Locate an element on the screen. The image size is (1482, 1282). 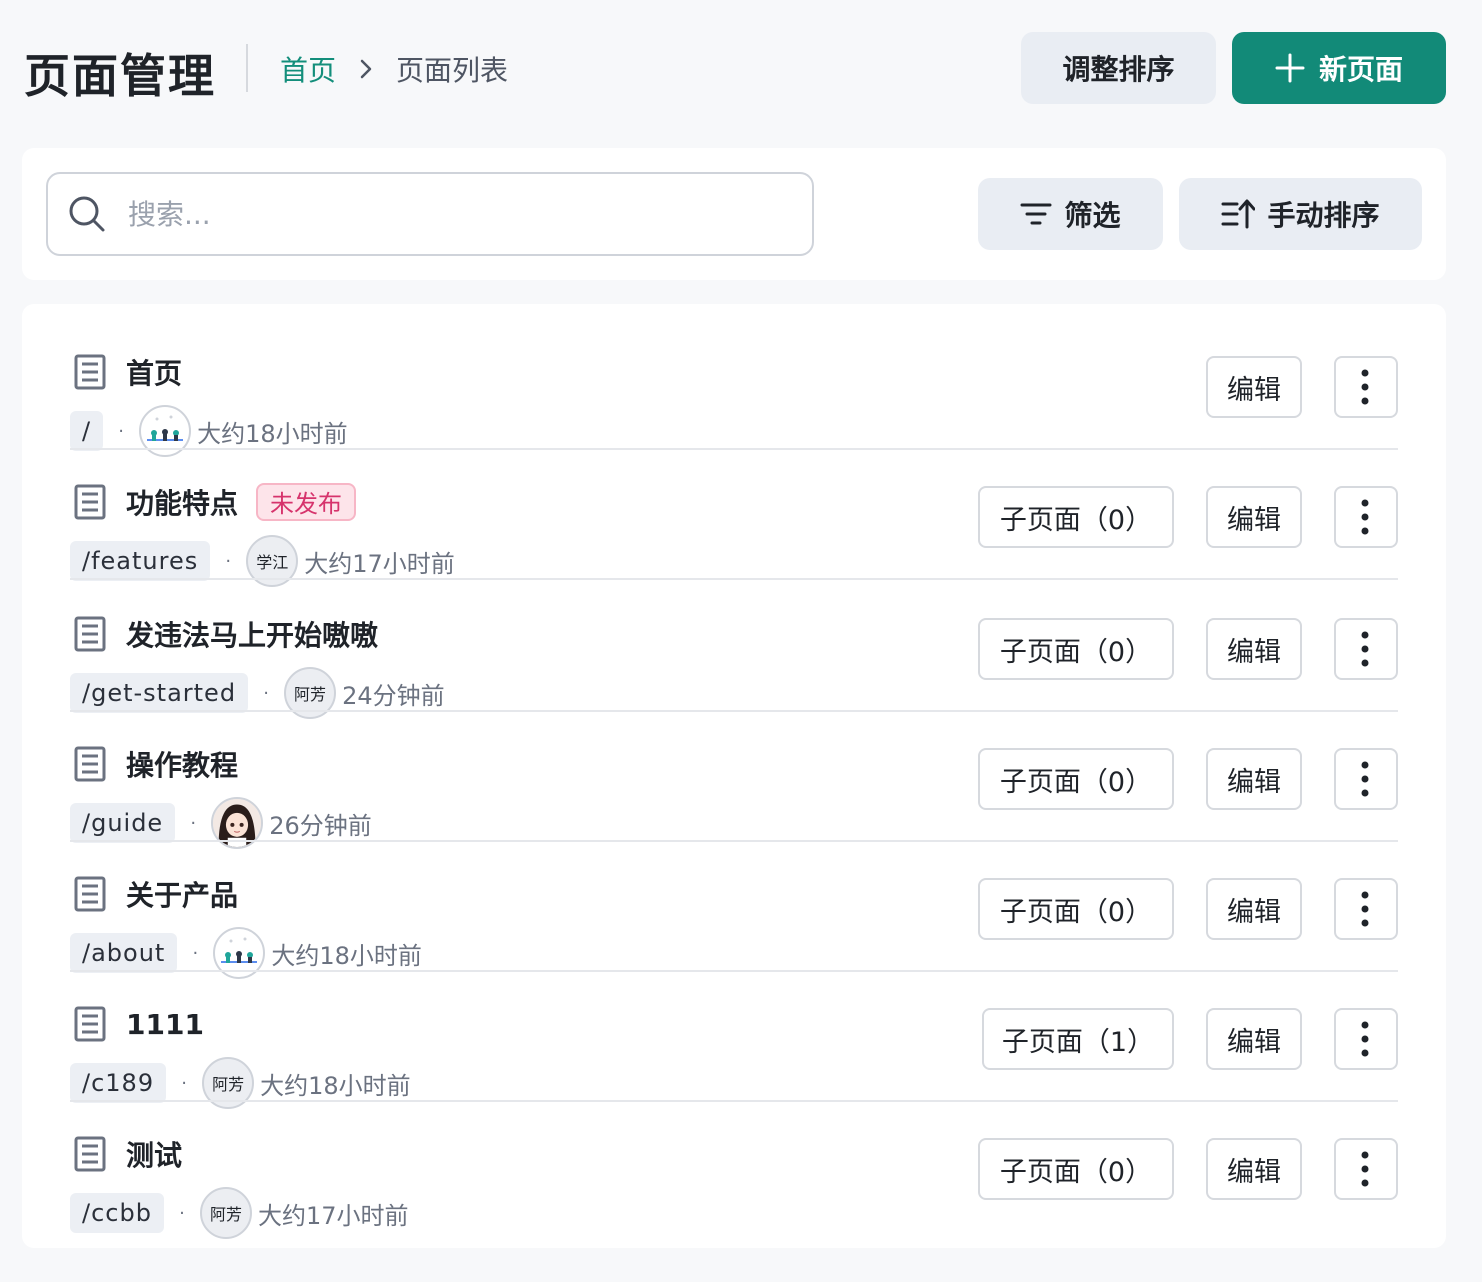
updated-time: 26分钟前 is located at coordinates (320, 825).